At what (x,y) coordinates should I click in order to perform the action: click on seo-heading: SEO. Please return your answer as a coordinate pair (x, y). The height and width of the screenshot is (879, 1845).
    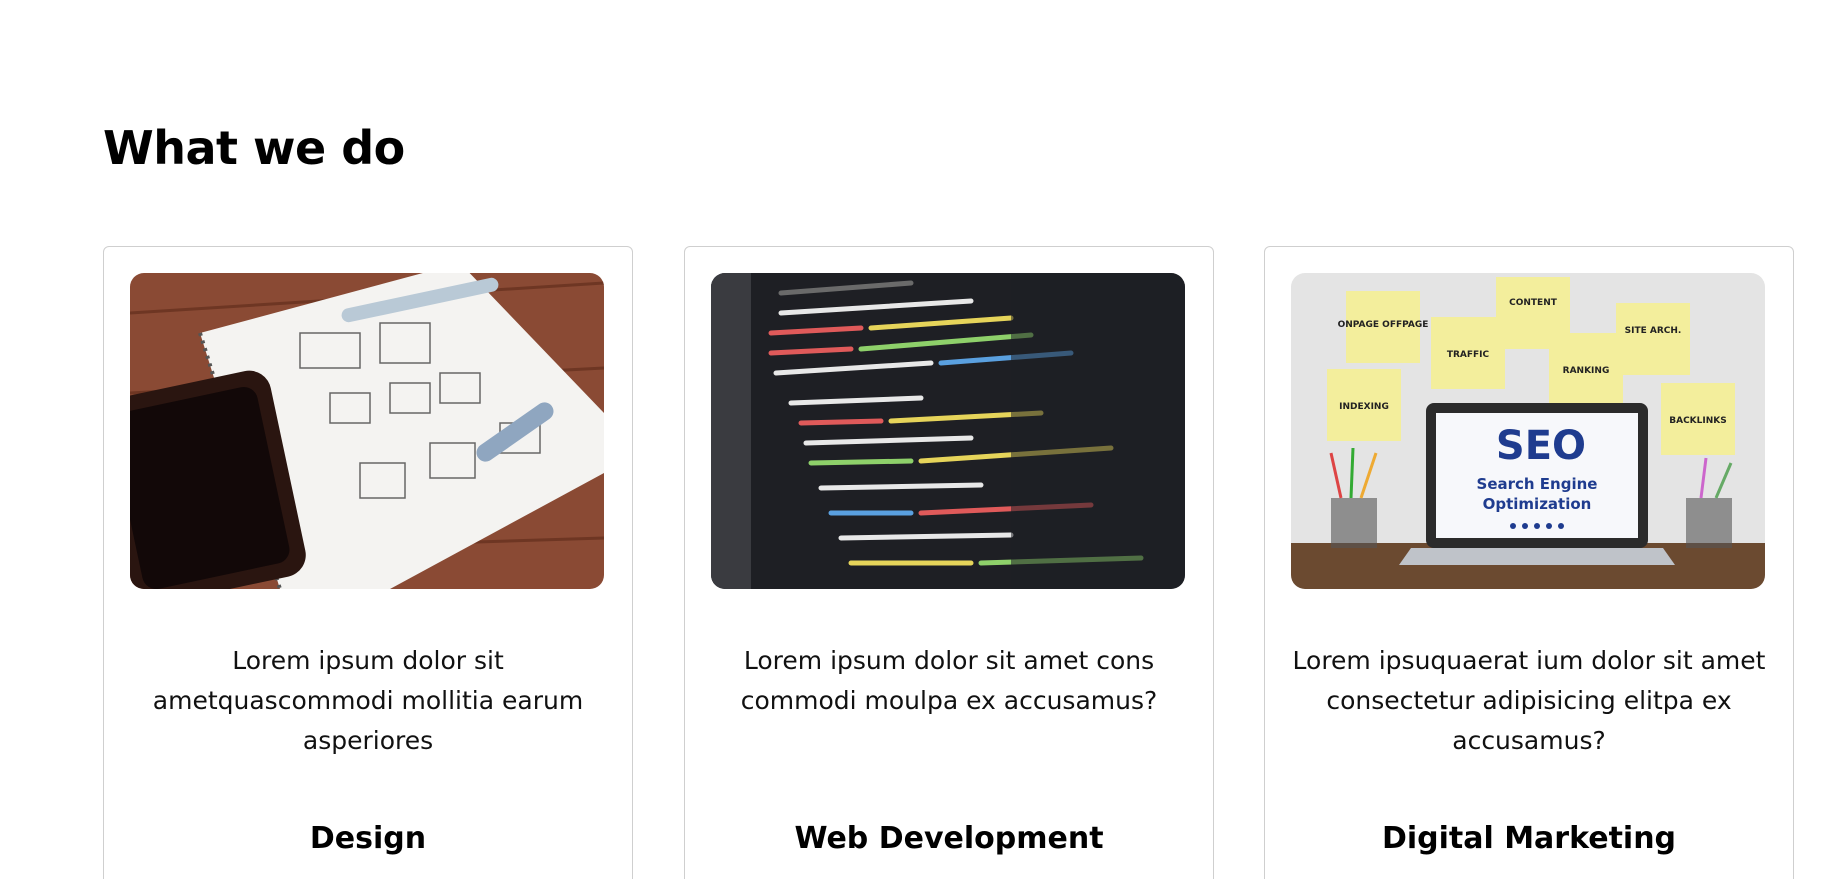
    Looking at the image, I should click on (1541, 446).